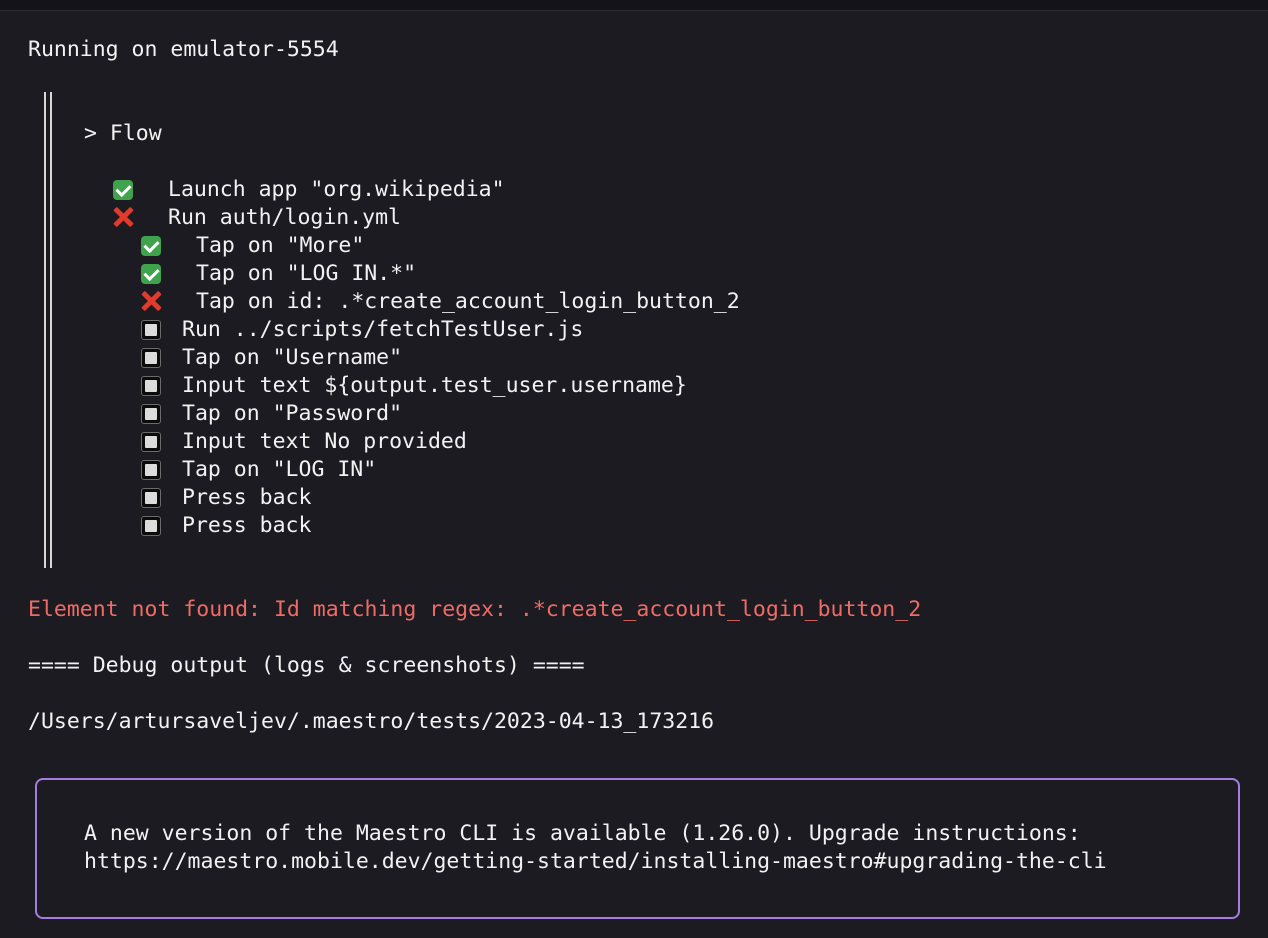 This screenshot has width=1268, height=938. What do you see at coordinates (292, 357) in the screenshot?
I see `flow-step-label: Tap on "Username"` at bounding box center [292, 357].